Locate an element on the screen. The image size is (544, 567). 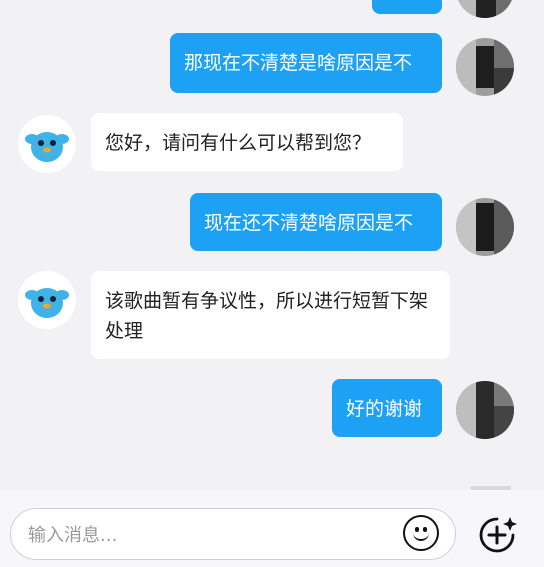
message-input is located at coordinates (208, 535).